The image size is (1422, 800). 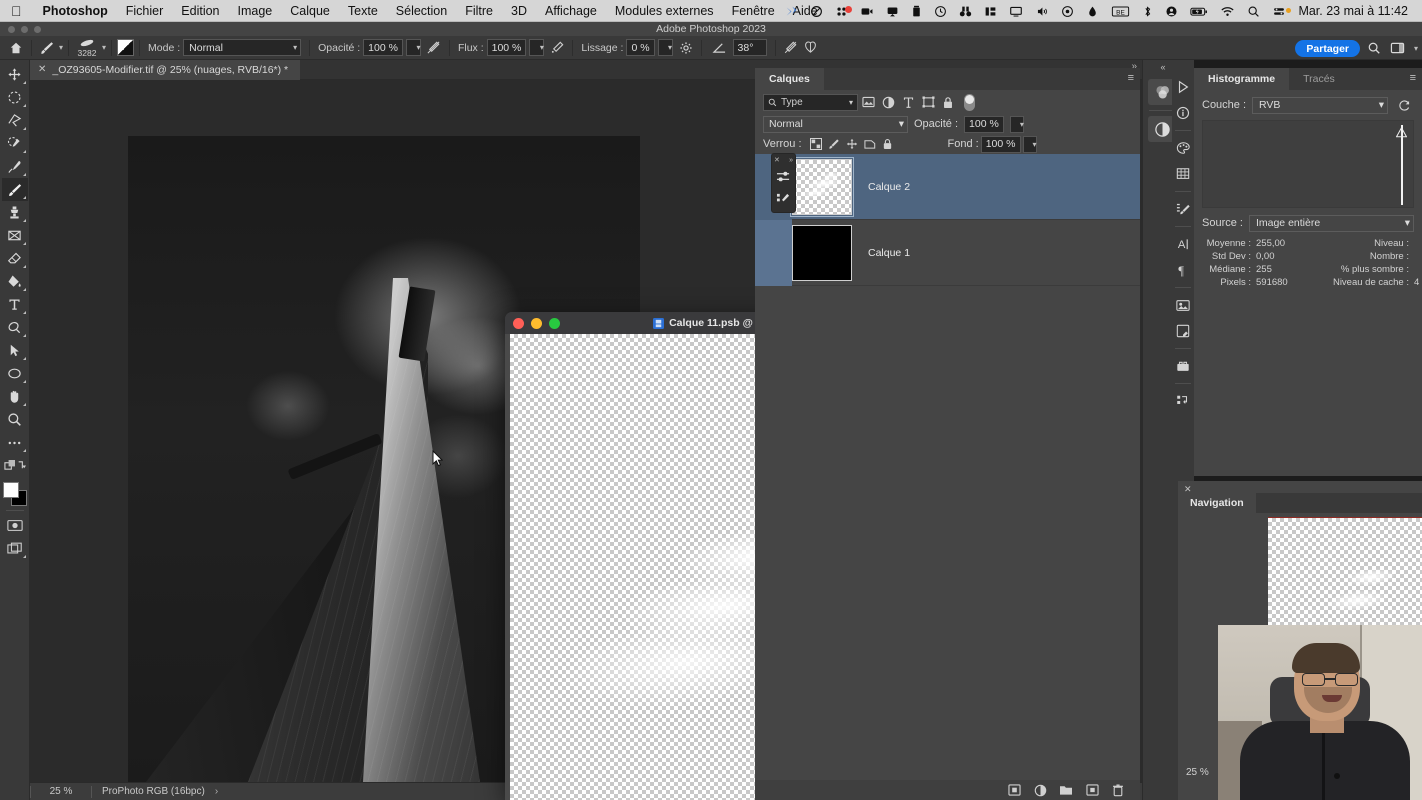 I want to click on notes-panel-icon, so click(x=1183, y=331).